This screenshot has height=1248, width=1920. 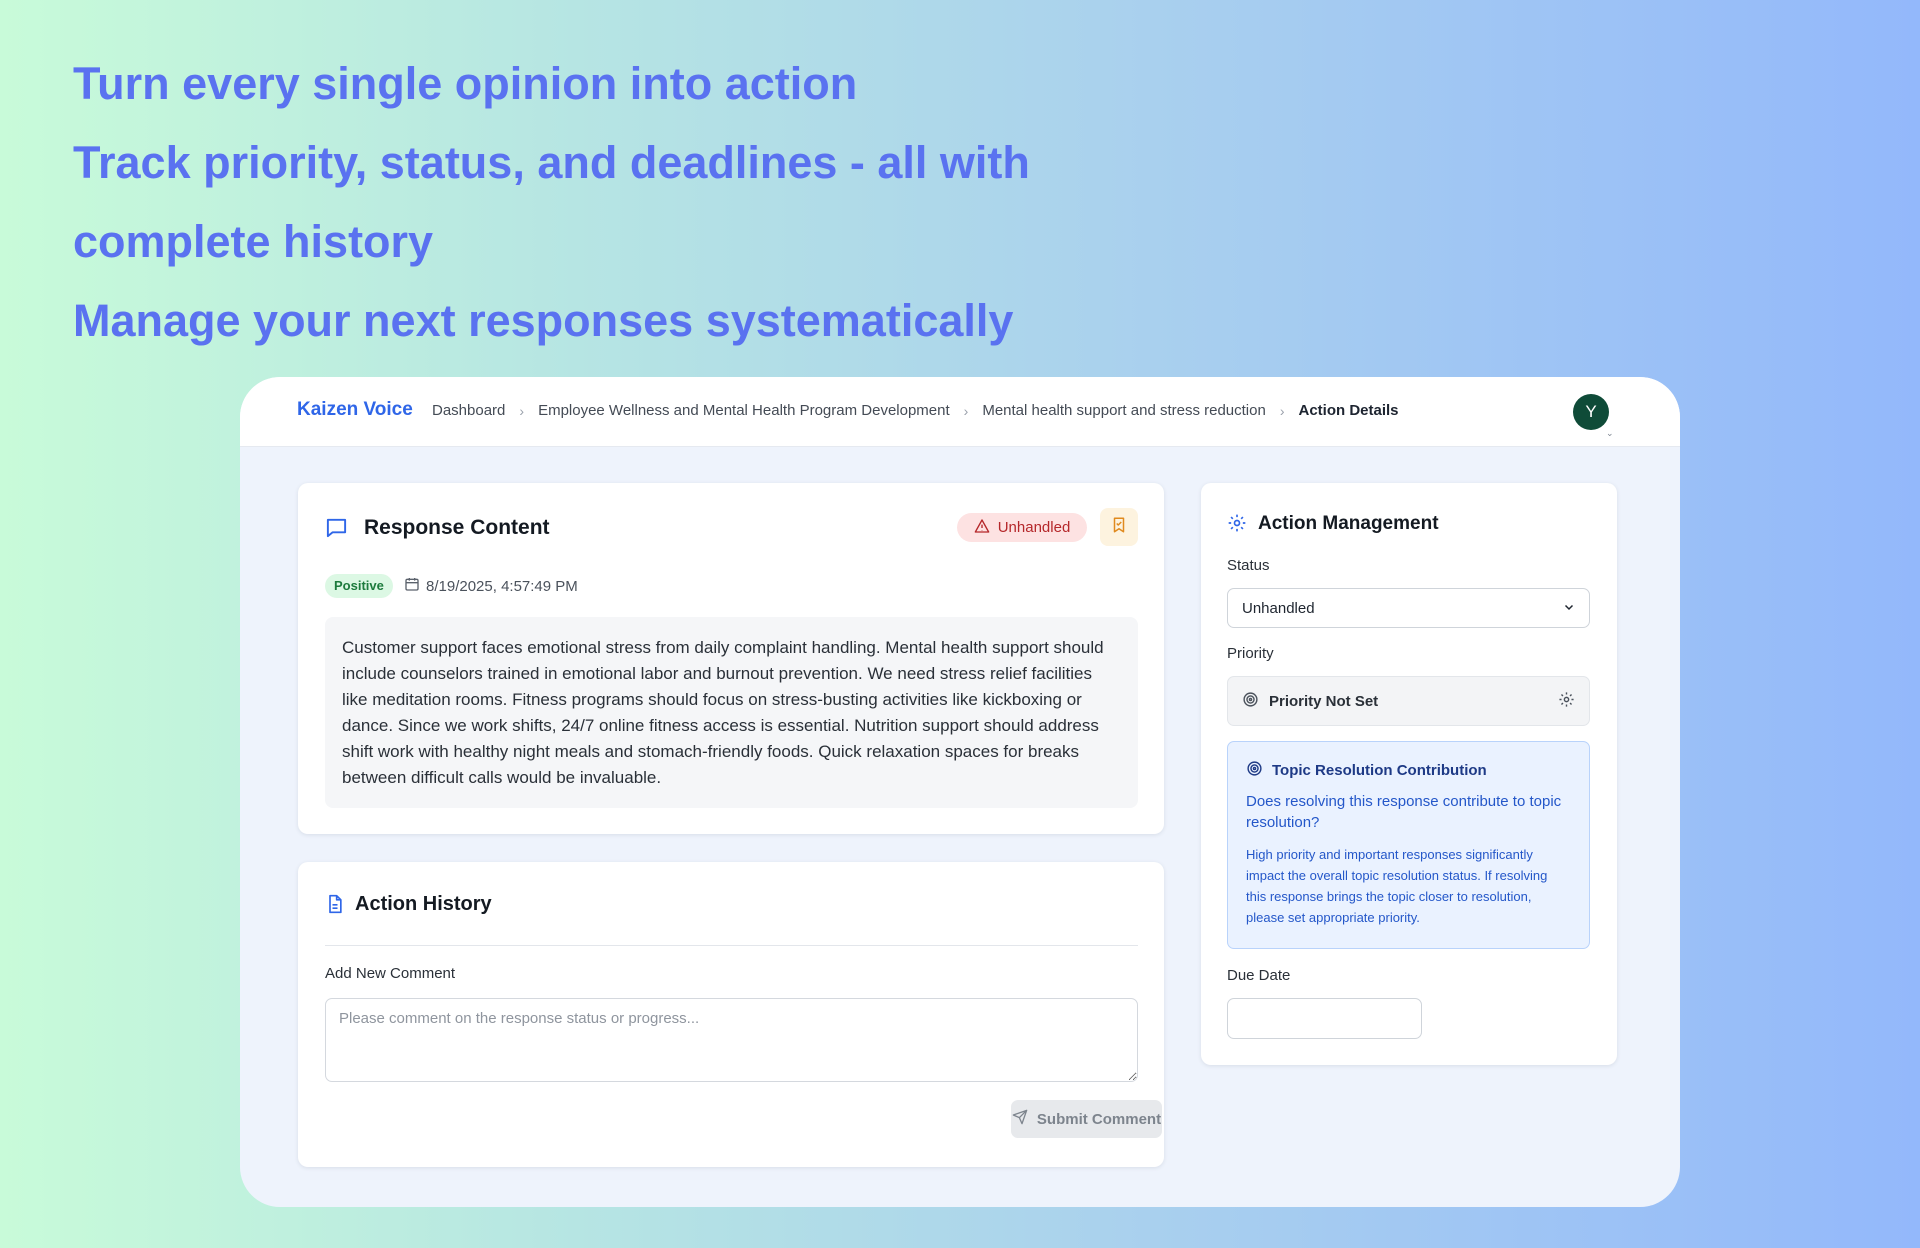 What do you see at coordinates (468, 410) in the screenshot?
I see `breadcrumb-dashboard: Dashboard` at bounding box center [468, 410].